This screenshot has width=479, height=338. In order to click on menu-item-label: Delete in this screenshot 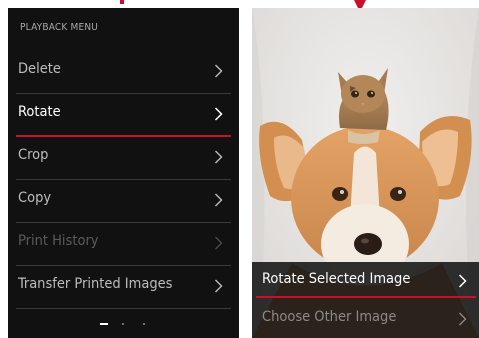, I will do `click(39, 69)`.